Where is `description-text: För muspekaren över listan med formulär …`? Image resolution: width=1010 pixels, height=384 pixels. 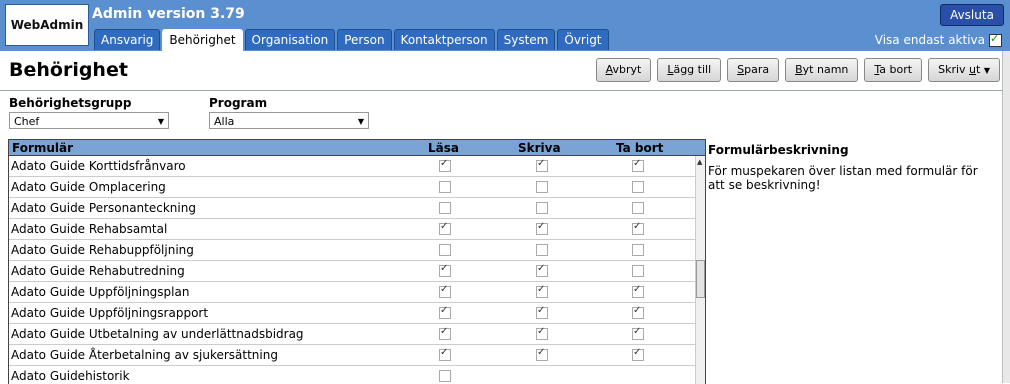
description-text: För muspekaren över listan med formulär … is located at coordinates (843, 178).